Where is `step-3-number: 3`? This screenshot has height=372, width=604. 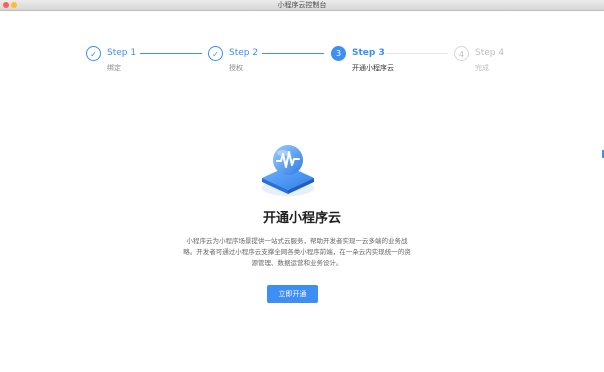
step-3-number: 3 is located at coordinates (338, 53).